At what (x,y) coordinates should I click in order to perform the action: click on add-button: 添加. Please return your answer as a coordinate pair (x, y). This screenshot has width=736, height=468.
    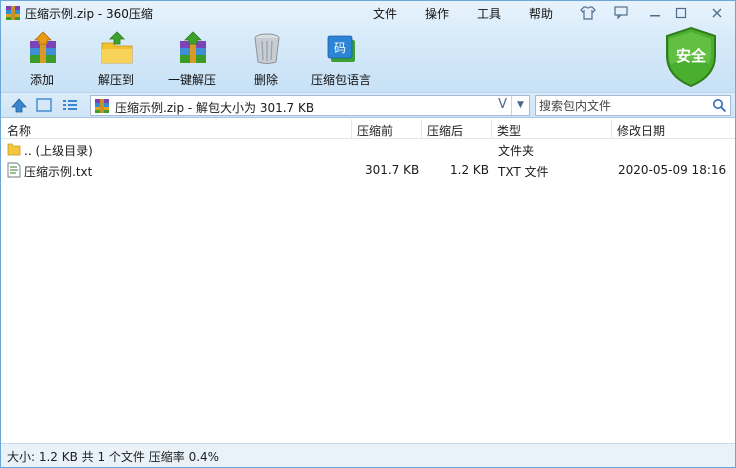
    Looking at the image, I should click on (42, 59).